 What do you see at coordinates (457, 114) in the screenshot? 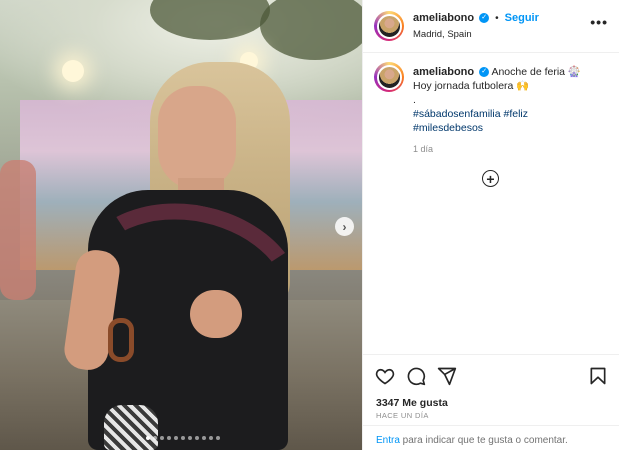
I see `hashtag-link: #sábadosenfamilia` at bounding box center [457, 114].